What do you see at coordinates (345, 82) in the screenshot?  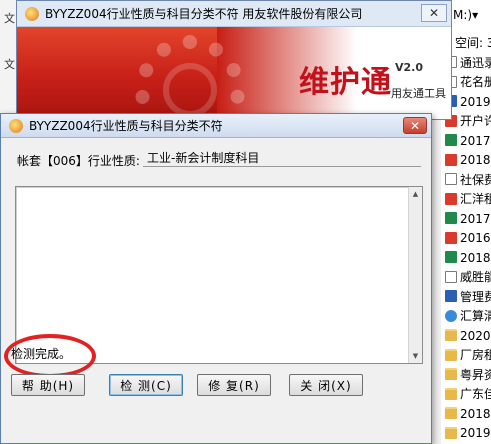 I see `brand-name: 维护通` at bounding box center [345, 82].